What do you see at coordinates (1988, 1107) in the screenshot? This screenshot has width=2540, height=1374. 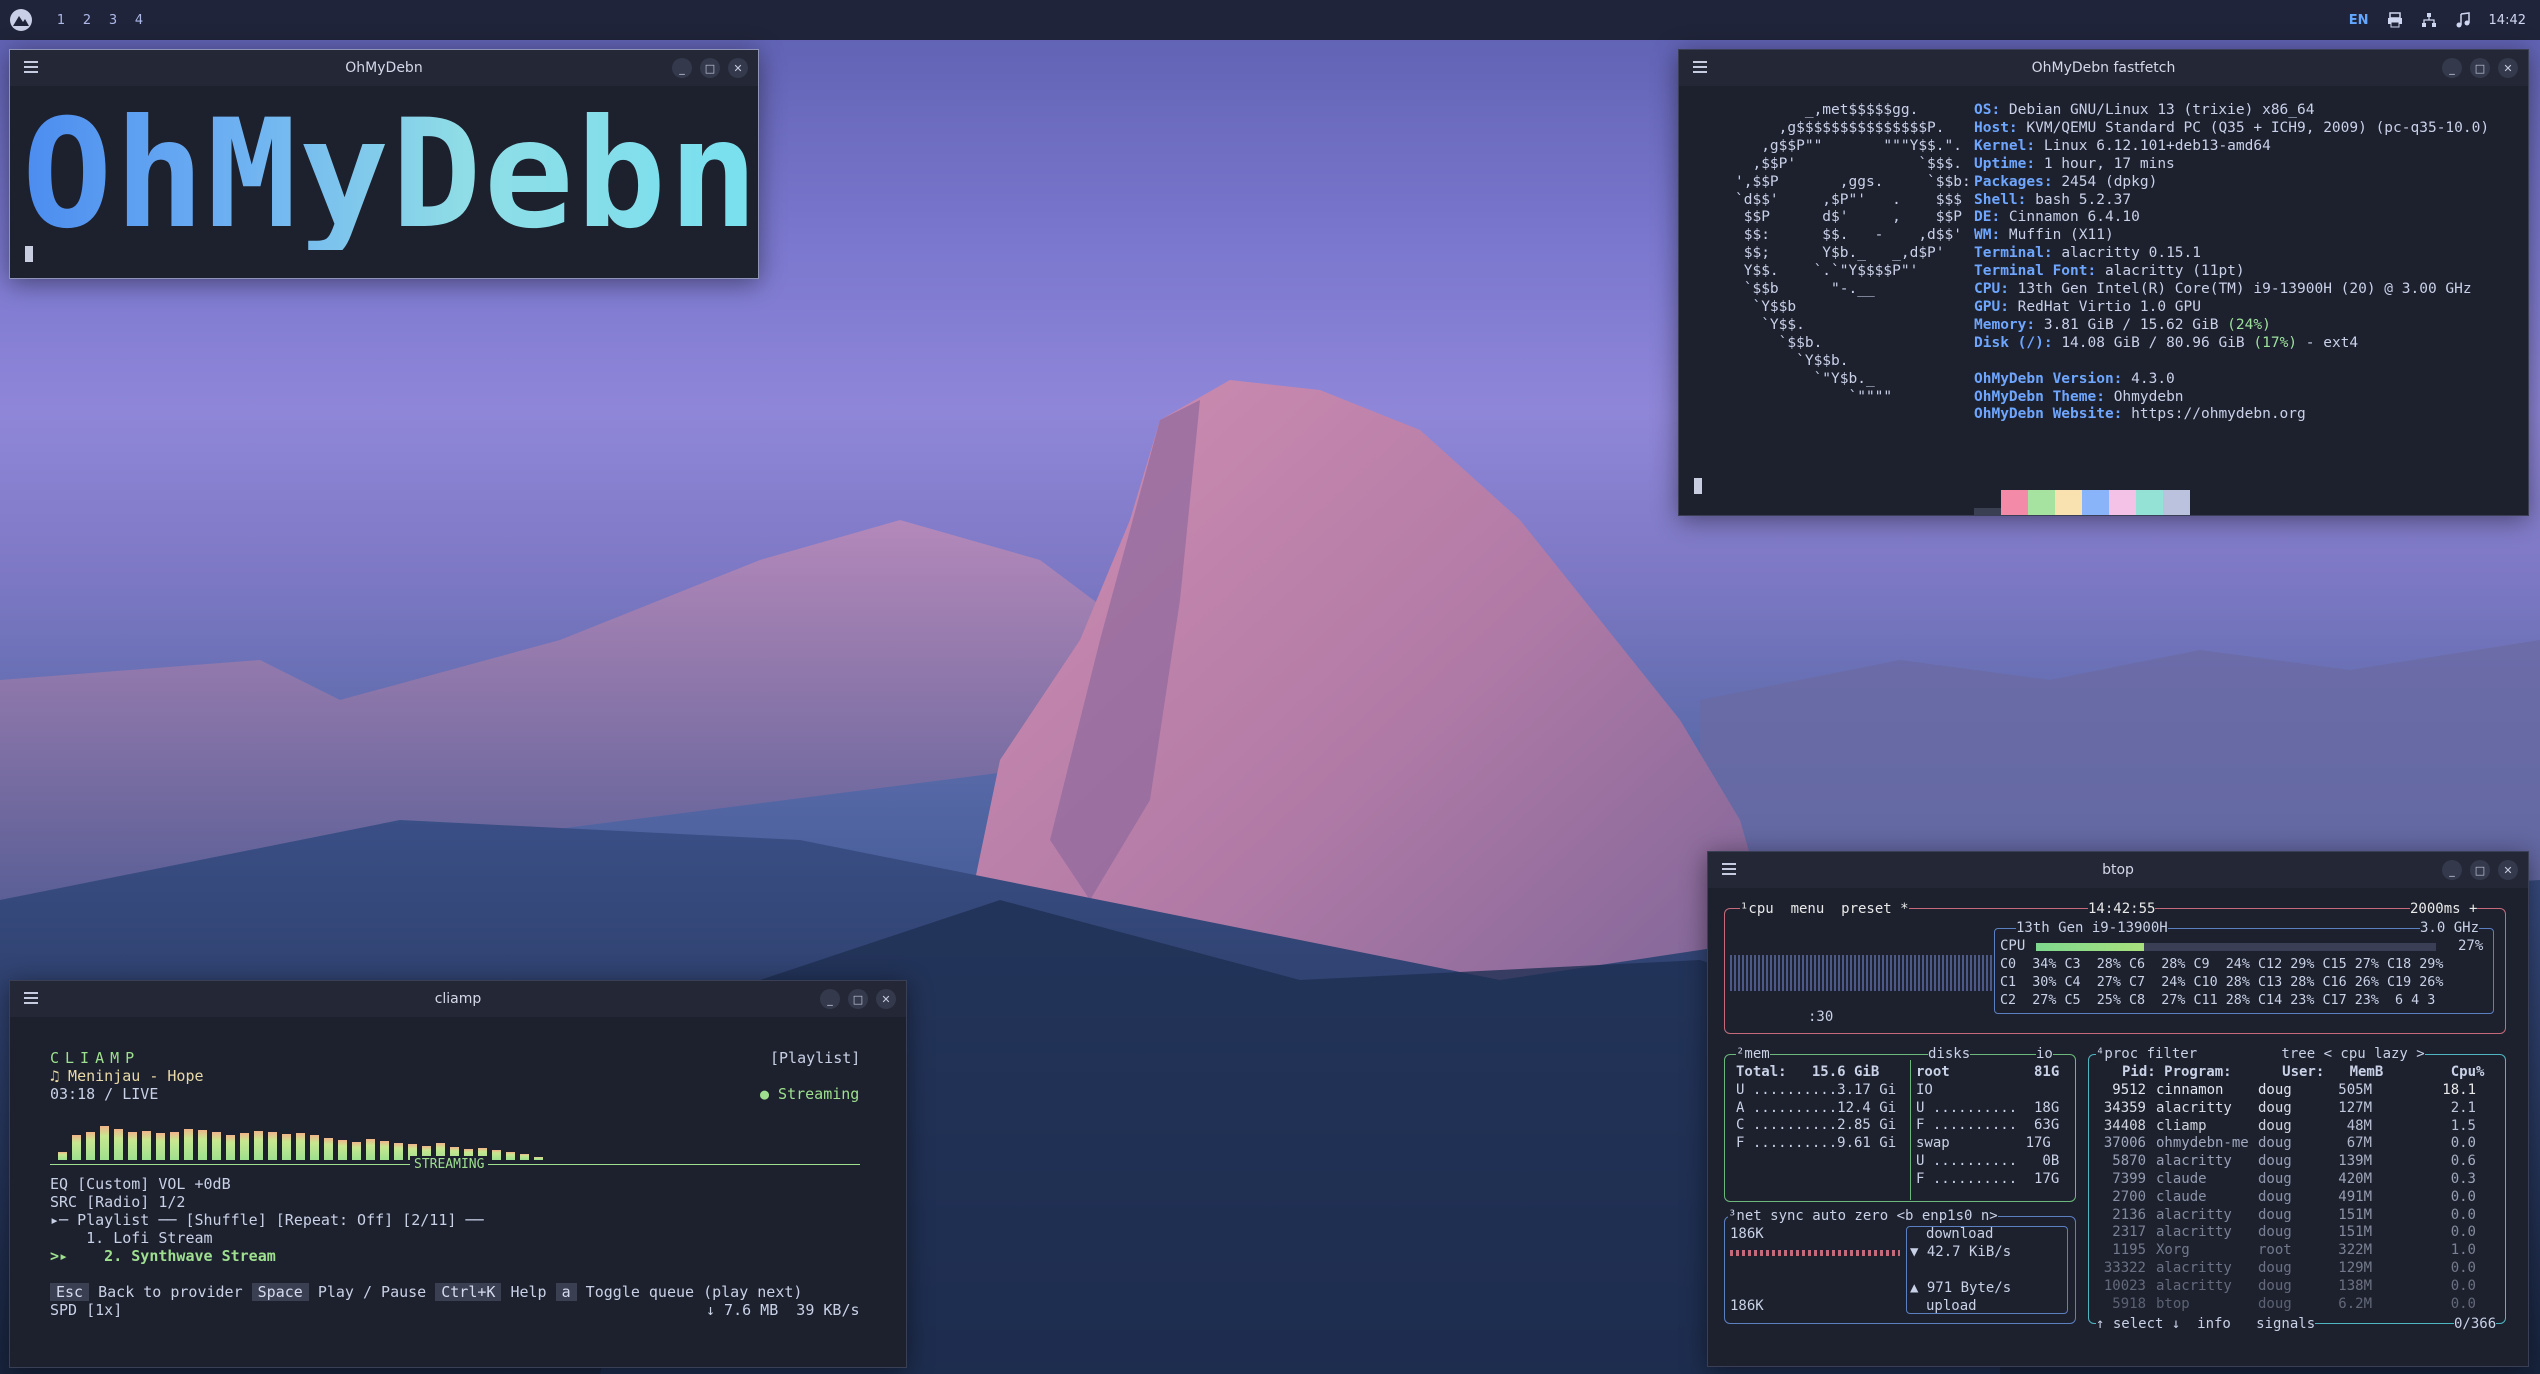 I see `disk-line: U .......... 18G` at bounding box center [1988, 1107].